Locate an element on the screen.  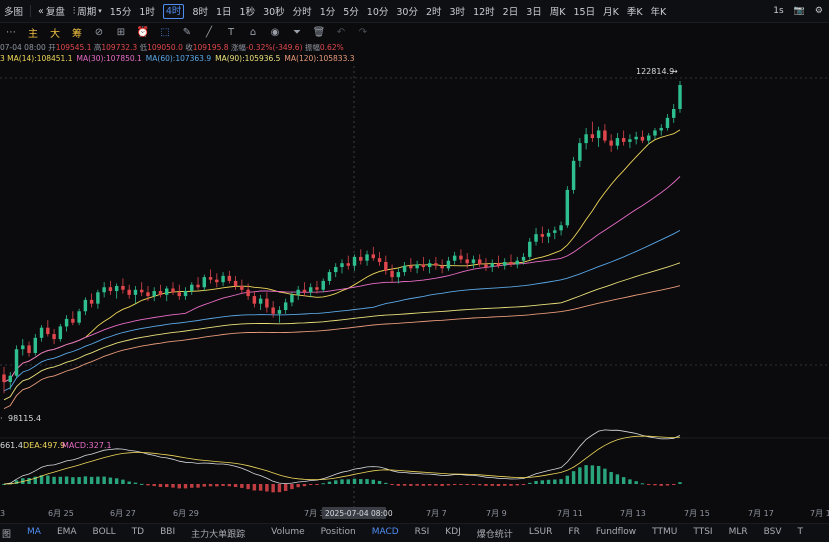
indicator-tab: BOLL is located at coordinates (104, 533).